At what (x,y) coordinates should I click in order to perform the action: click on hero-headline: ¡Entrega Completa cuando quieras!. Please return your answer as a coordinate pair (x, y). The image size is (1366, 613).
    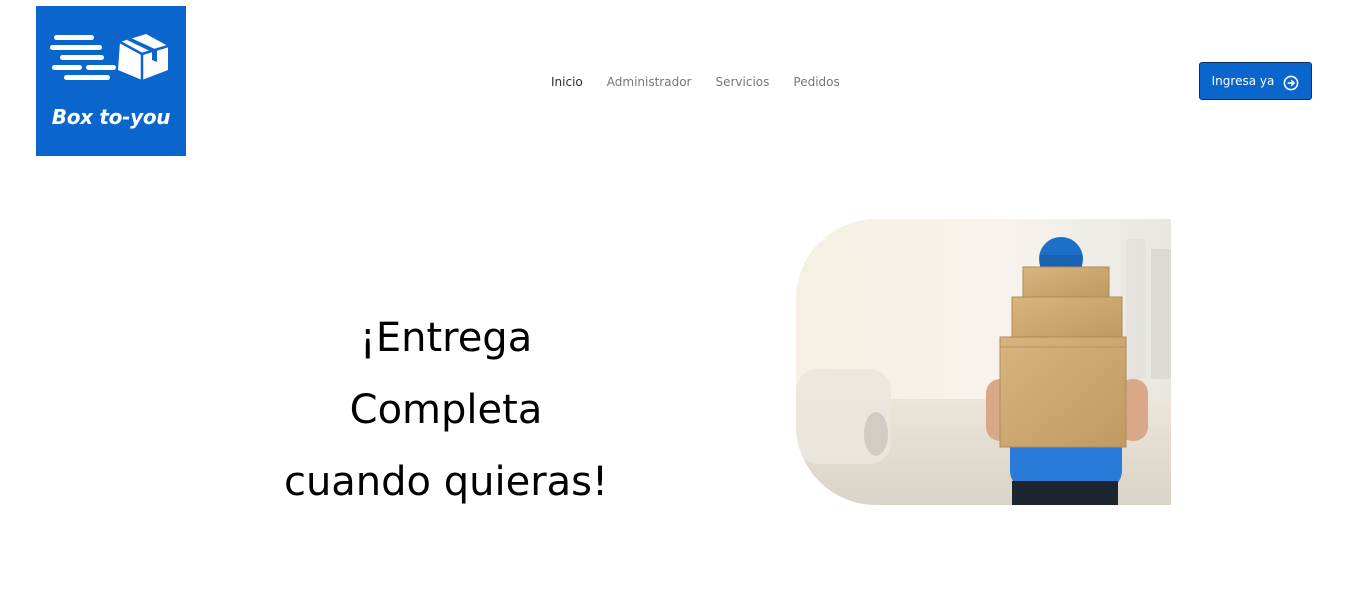
    Looking at the image, I should click on (446, 410).